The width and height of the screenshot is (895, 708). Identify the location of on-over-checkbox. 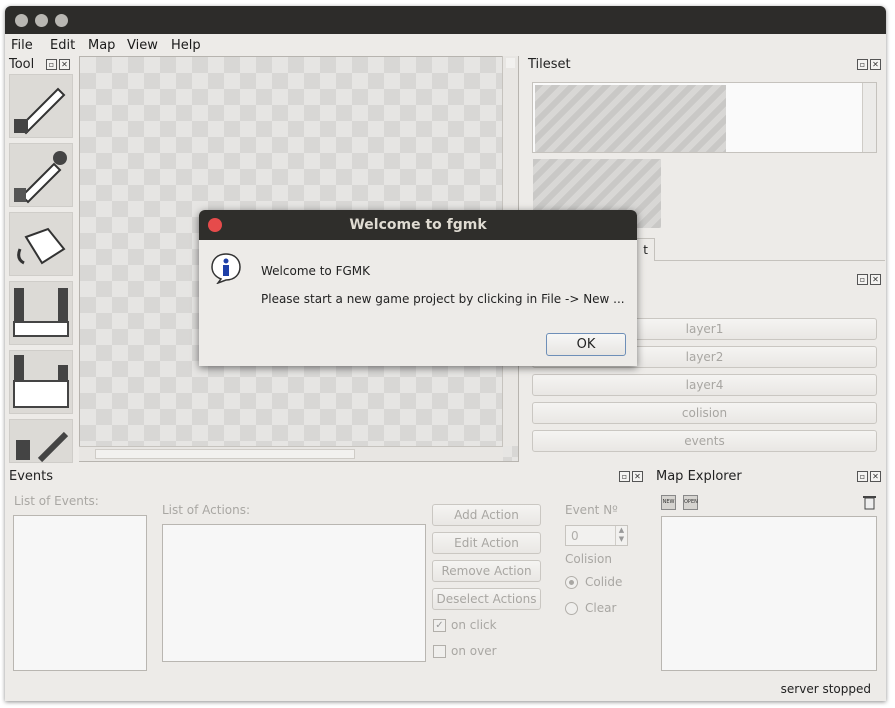
(439, 651).